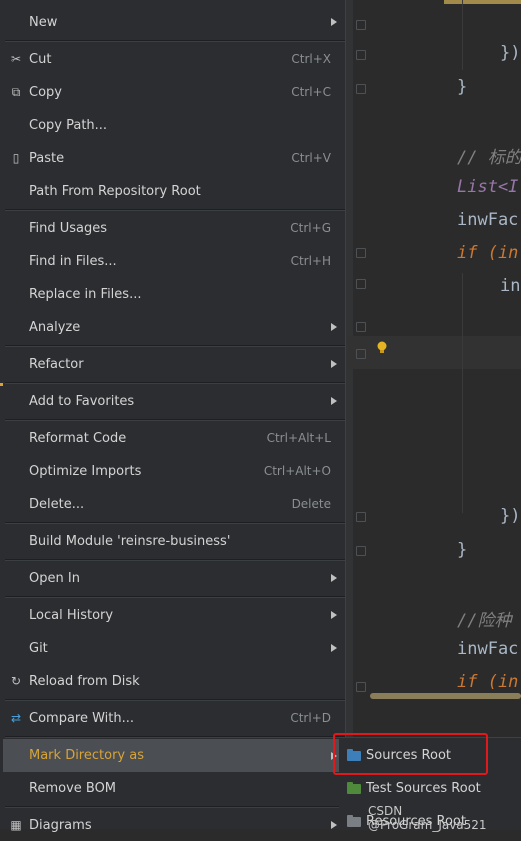 The height and width of the screenshot is (841, 521). Describe the element at coordinates (445, 696) in the screenshot. I see `horizontal-scrollbar` at that location.